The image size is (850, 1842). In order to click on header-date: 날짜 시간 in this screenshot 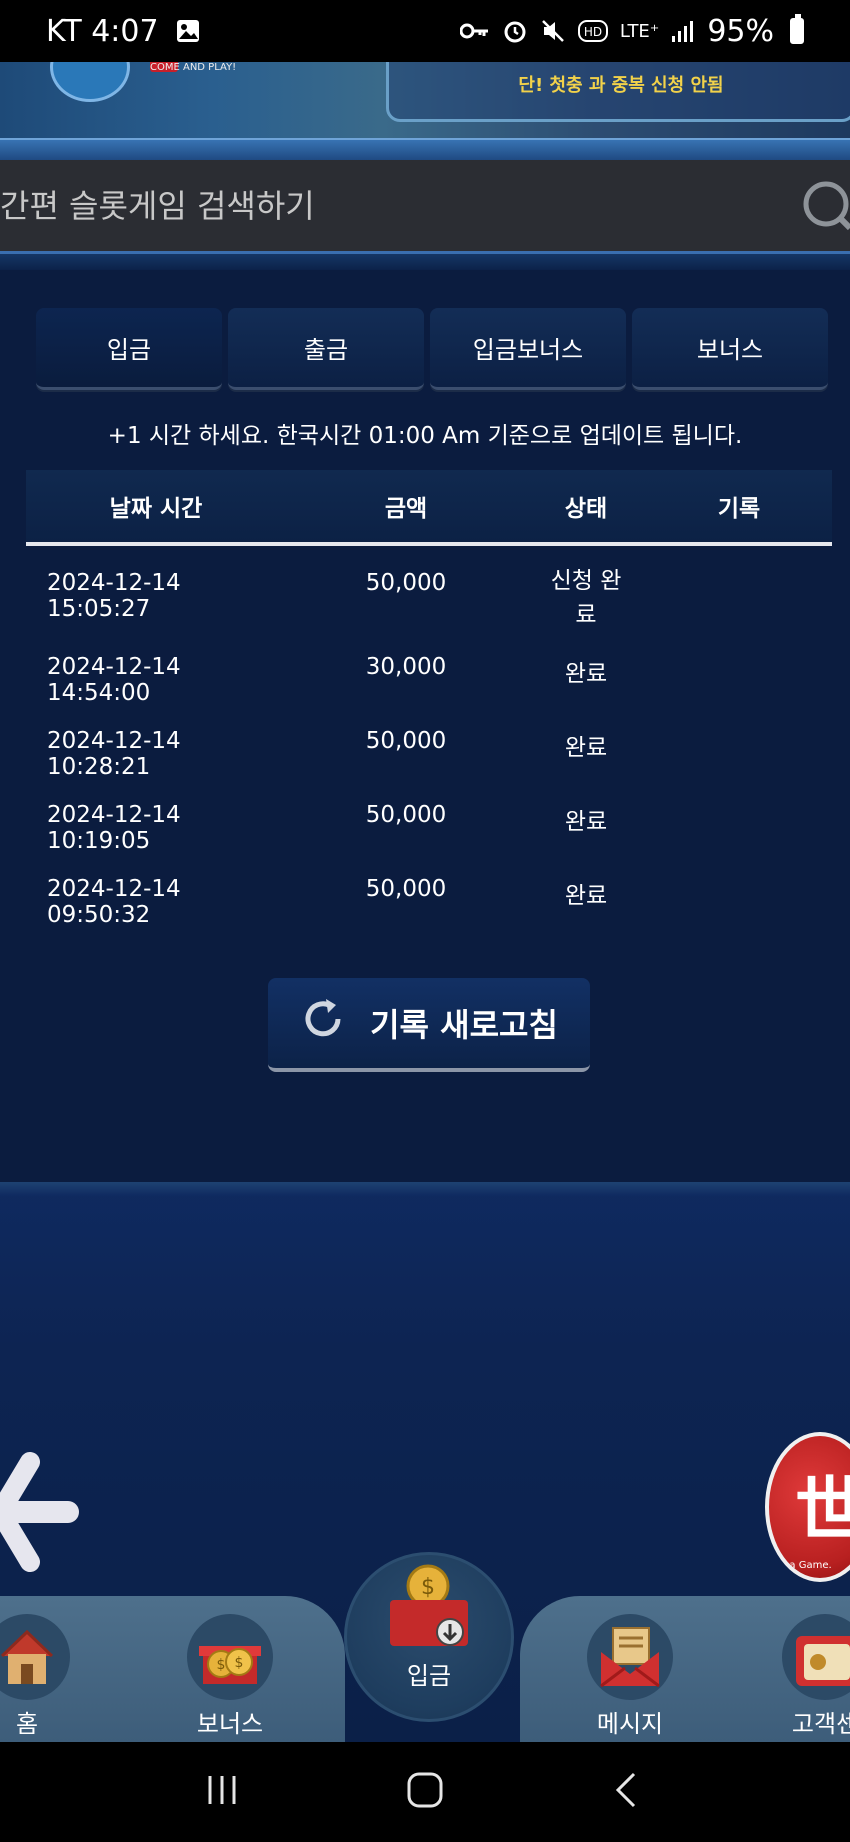, I will do `click(156, 509)`.